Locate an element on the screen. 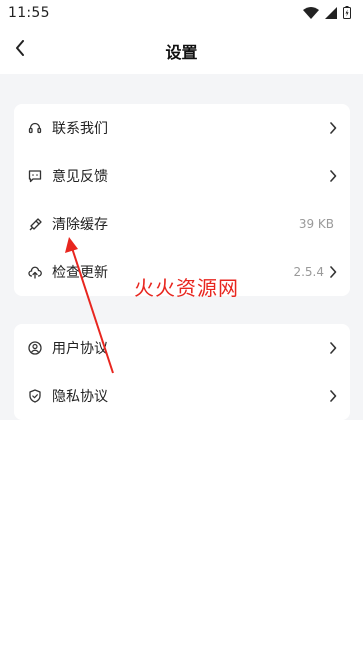  shield-check-icon is located at coordinates (35, 396).